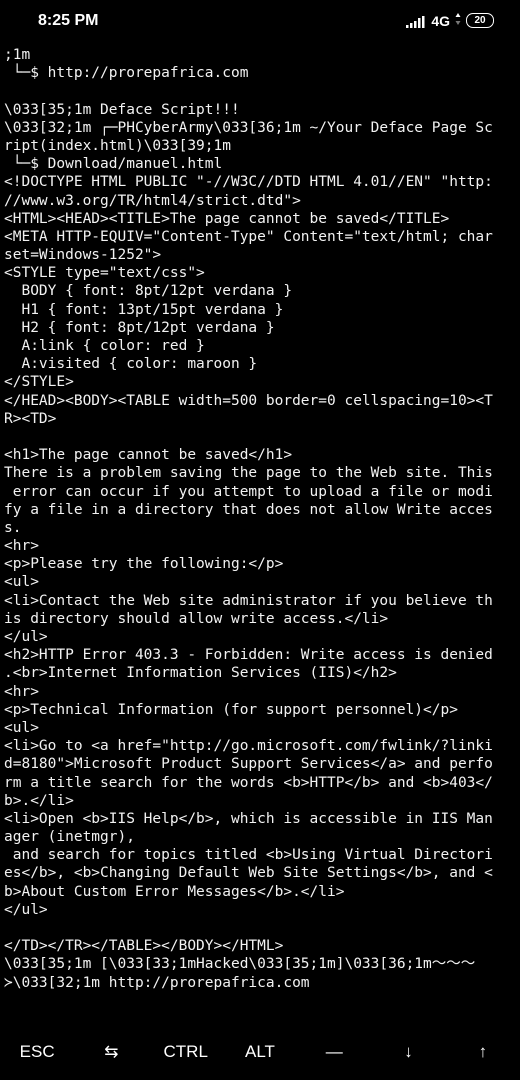  What do you see at coordinates (408, 1052) in the screenshot?
I see `arrow-down-key: ↓` at bounding box center [408, 1052].